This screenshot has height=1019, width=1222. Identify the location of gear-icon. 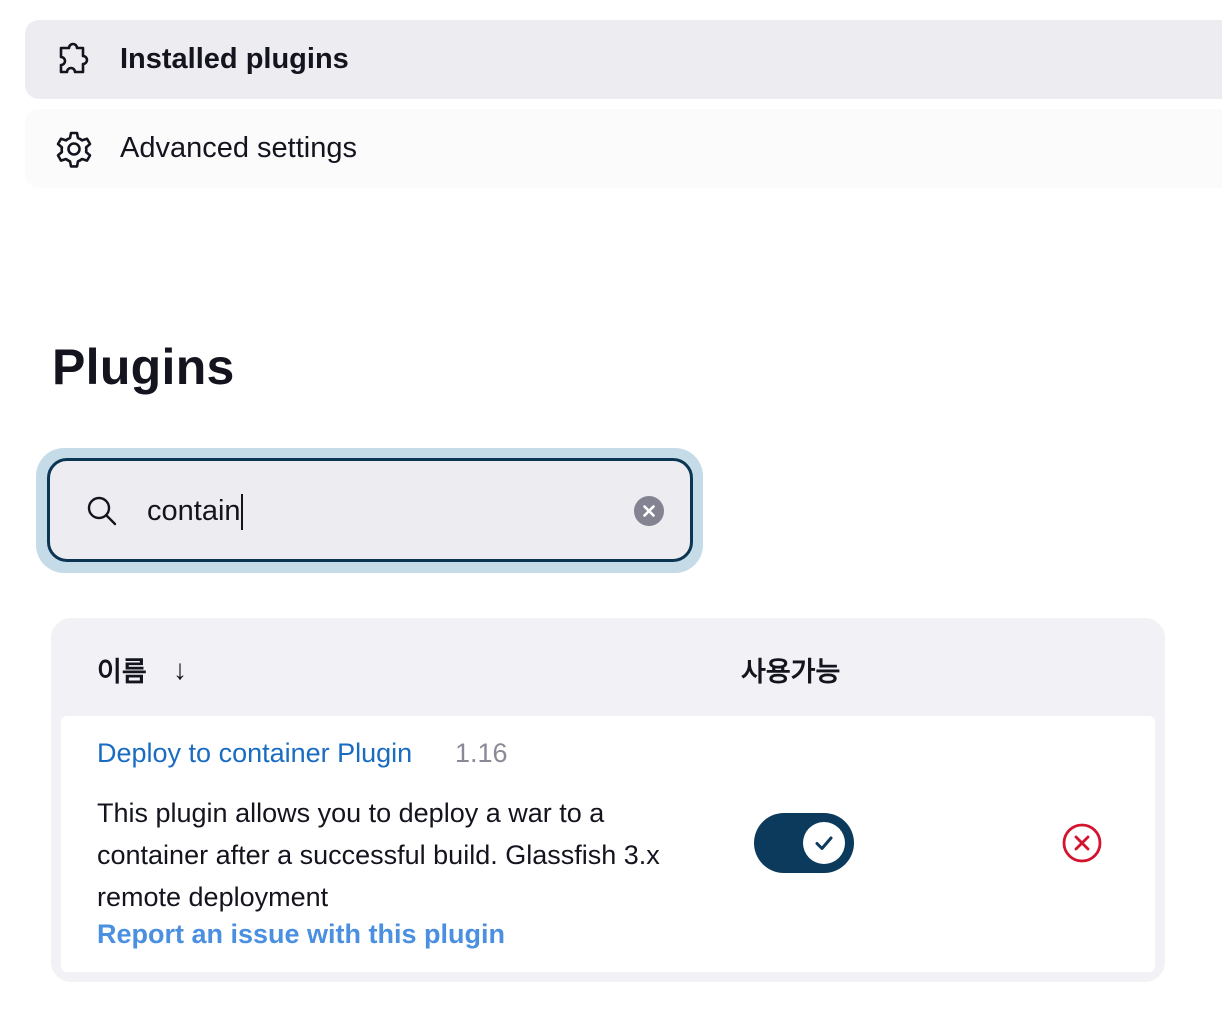
(74, 149).